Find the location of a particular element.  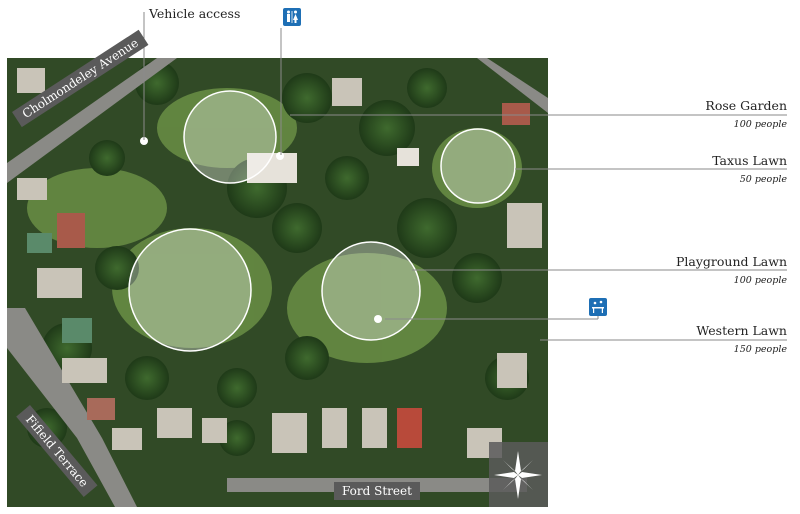

playground-icon is located at coordinates (598, 307).